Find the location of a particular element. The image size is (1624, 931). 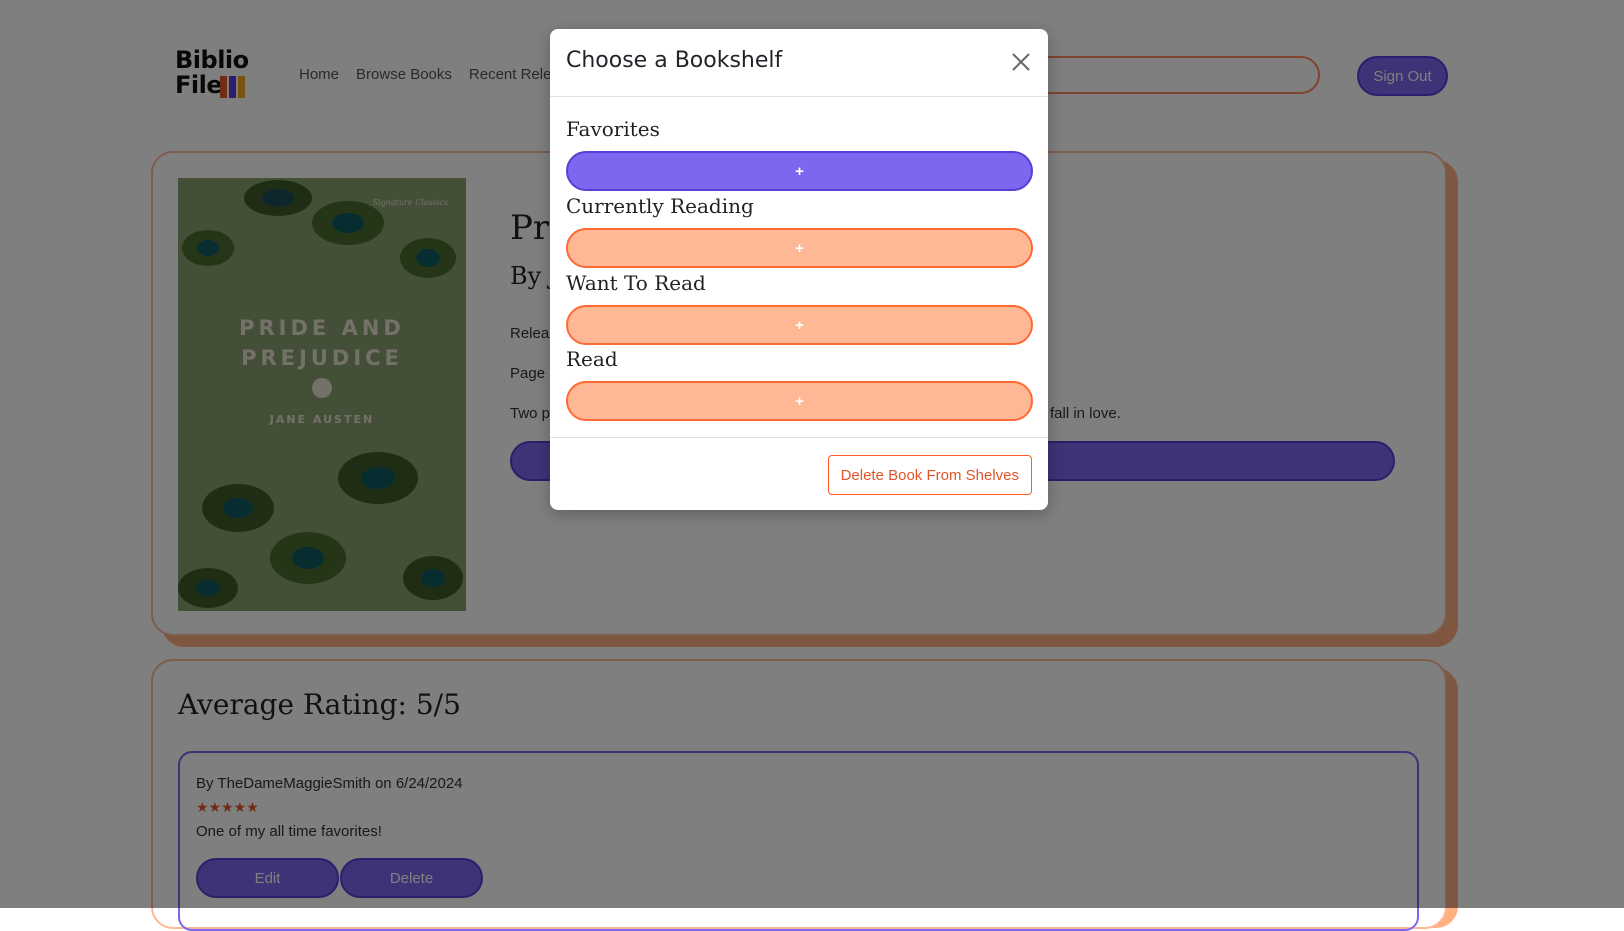

delete-from-shelves-button: Delete Book From Shelves is located at coordinates (929, 475).